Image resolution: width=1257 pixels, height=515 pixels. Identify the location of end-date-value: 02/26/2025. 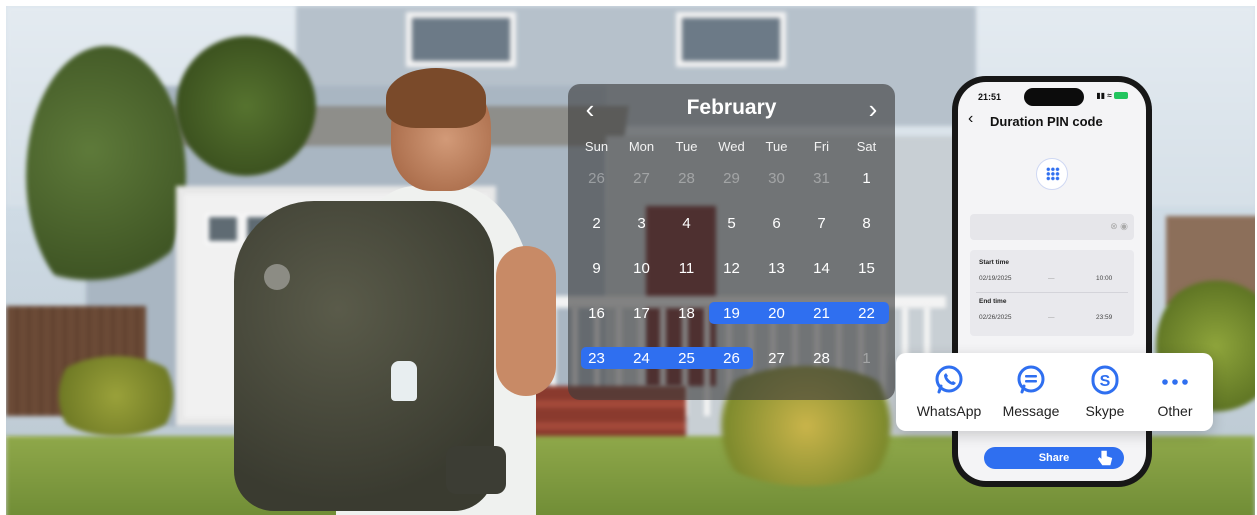
(995, 317).